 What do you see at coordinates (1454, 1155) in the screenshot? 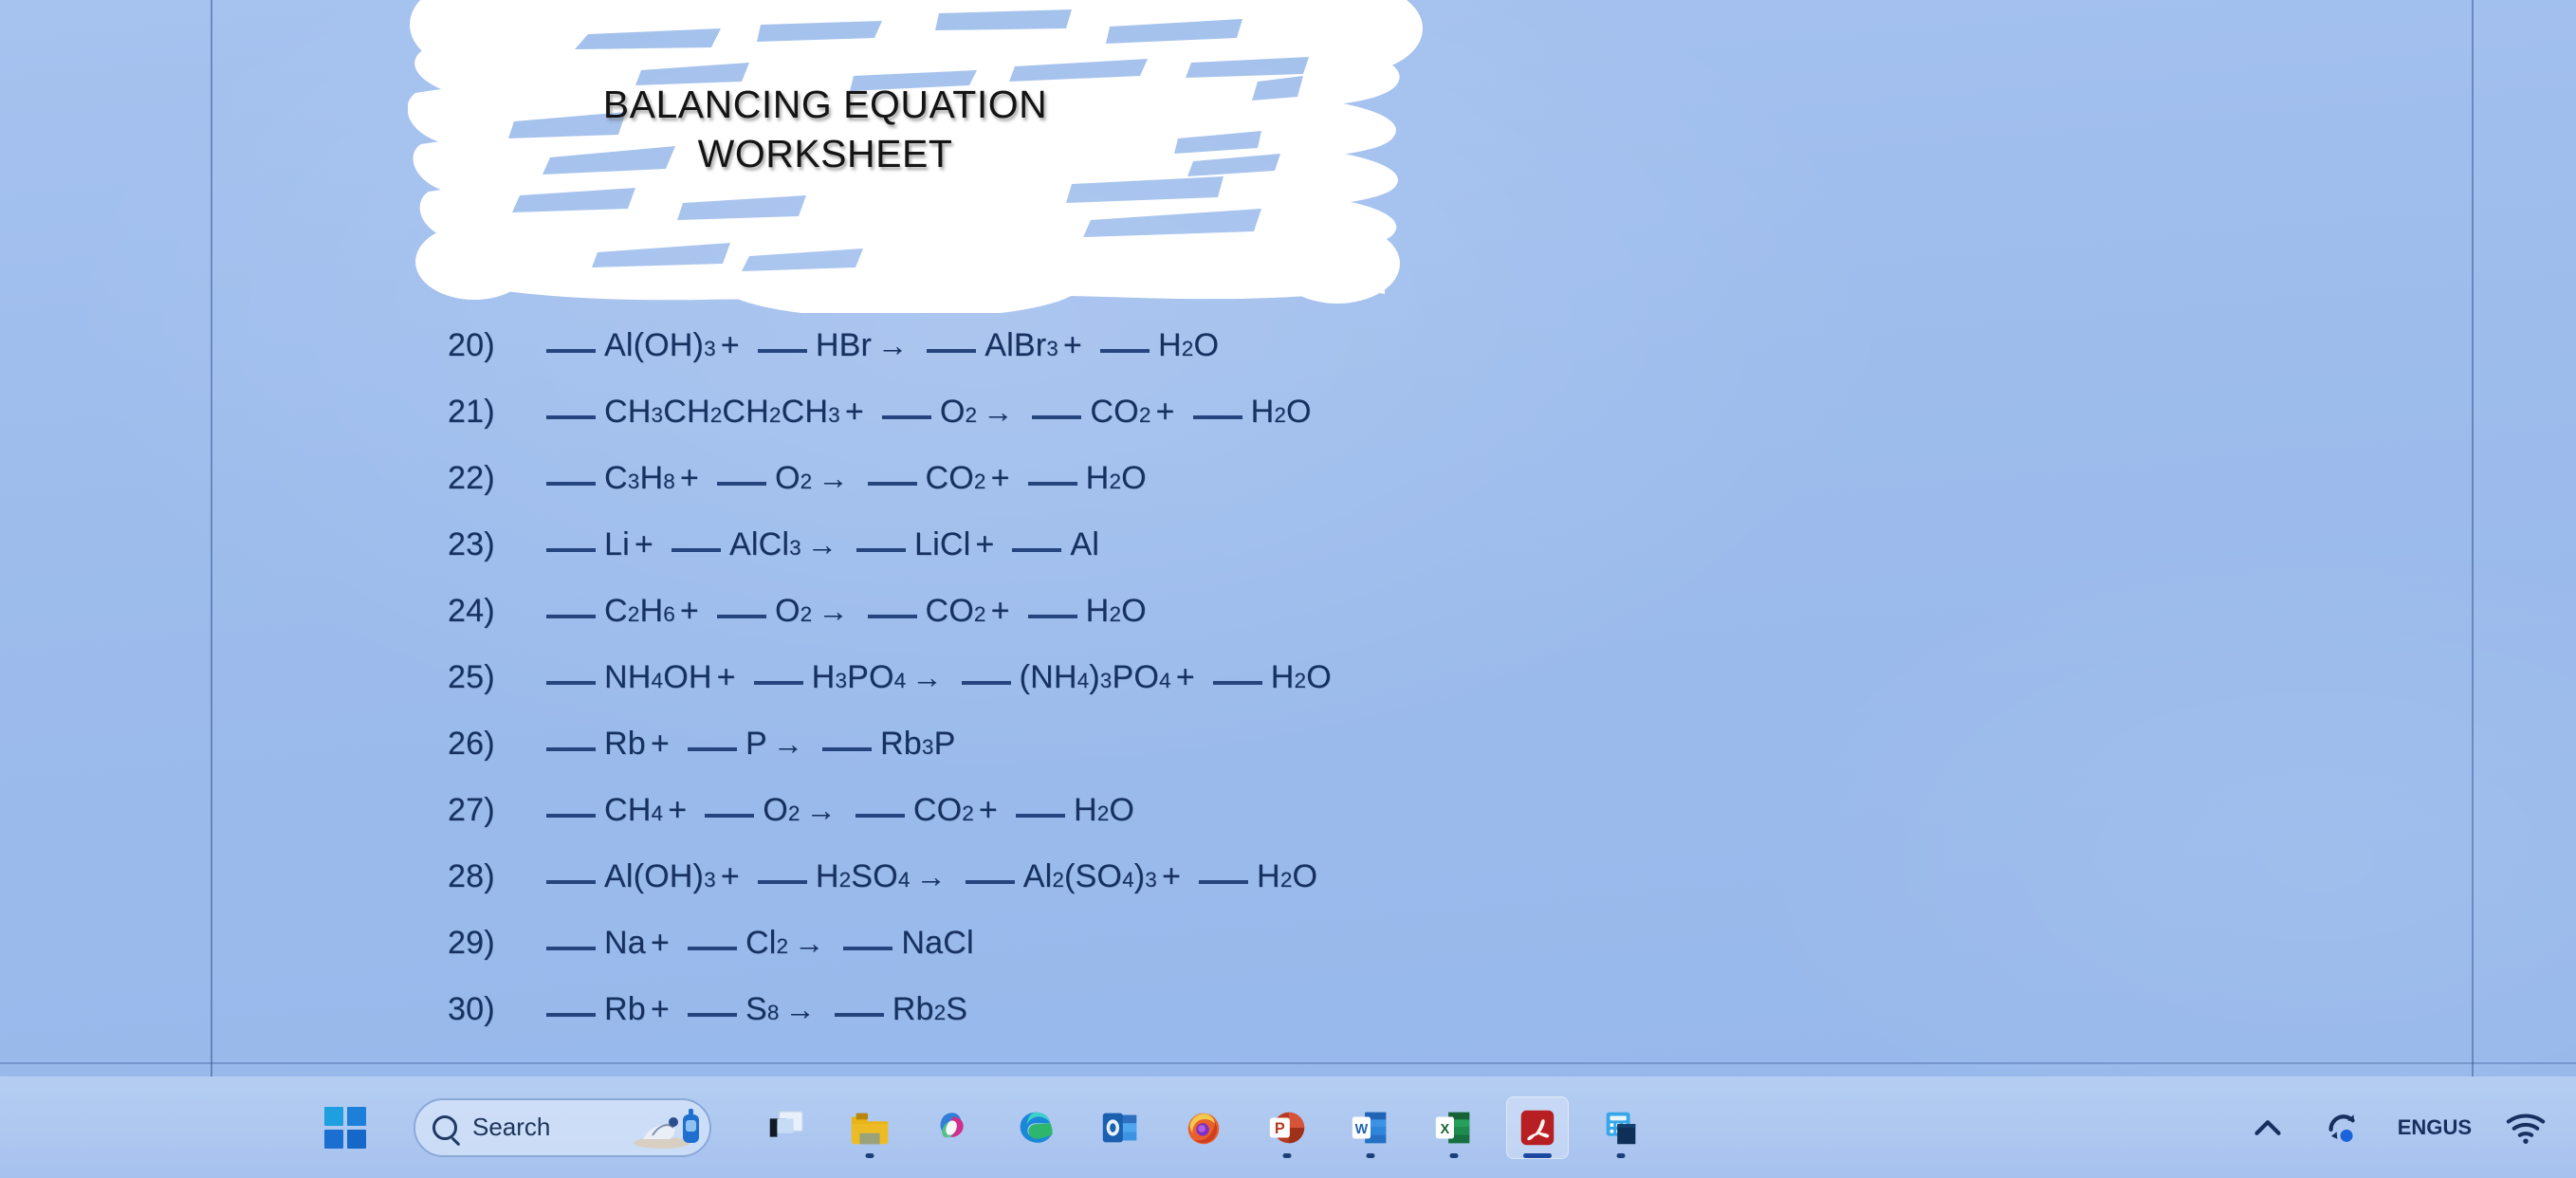
I see `running-indicator` at bounding box center [1454, 1155].